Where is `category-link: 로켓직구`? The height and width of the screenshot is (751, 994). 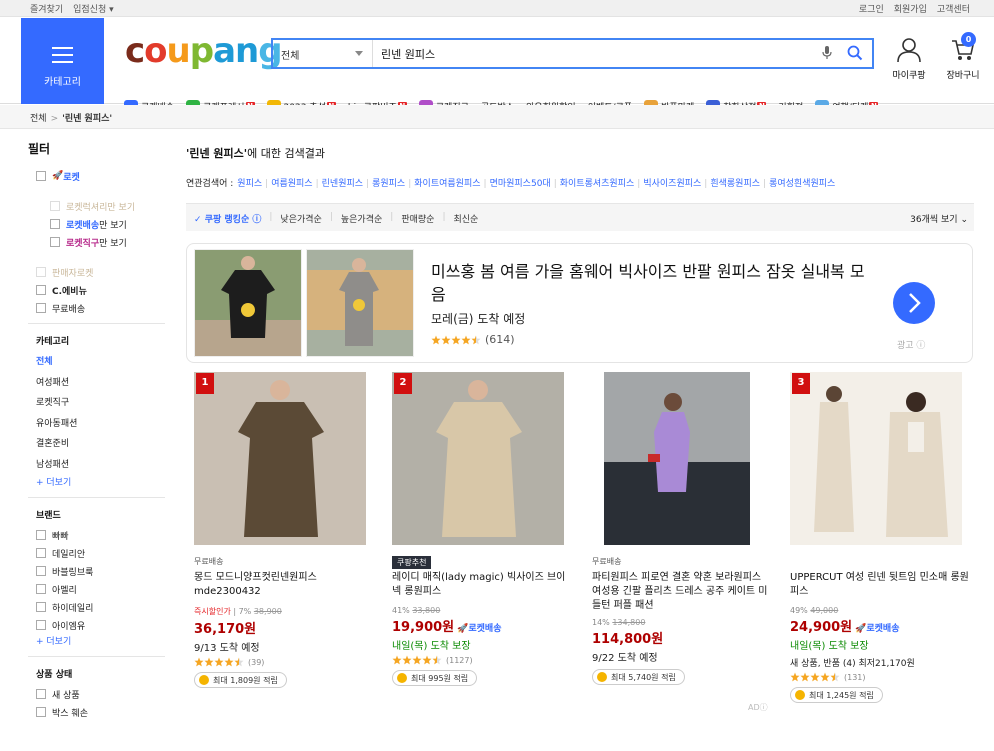
category-link: 로켓직구 is located at coordinates (96, 403).